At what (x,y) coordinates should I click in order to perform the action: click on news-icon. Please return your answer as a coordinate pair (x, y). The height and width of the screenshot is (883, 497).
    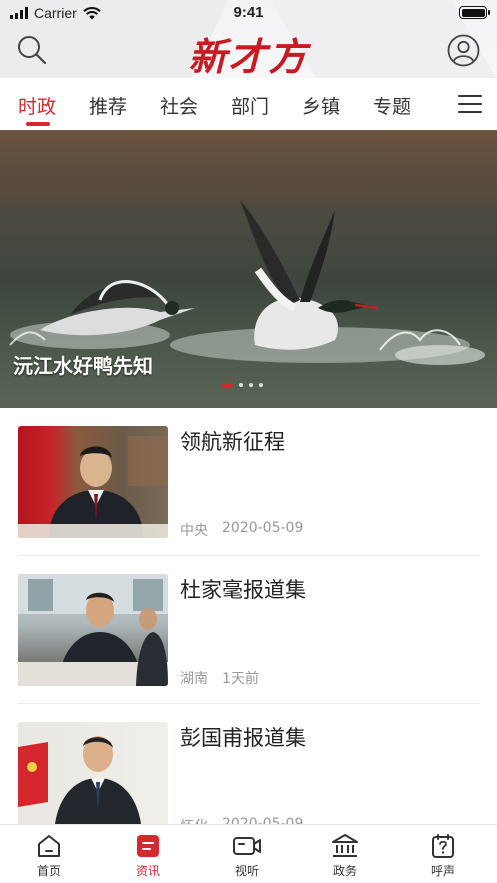
    Looking at the image, I should click on (148, 846).